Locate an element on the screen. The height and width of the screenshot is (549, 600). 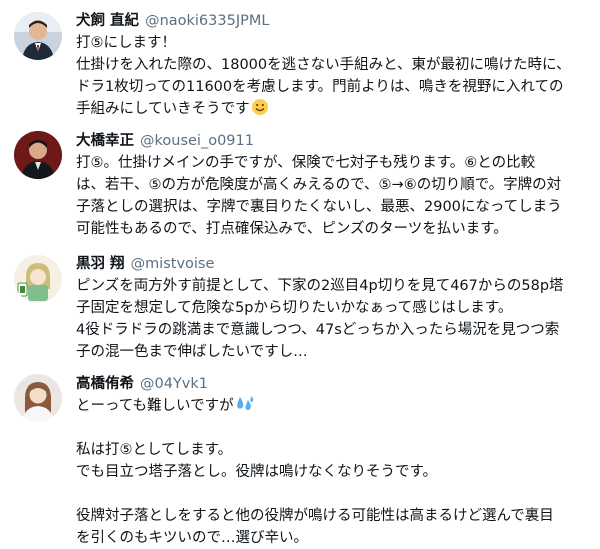
post-line: ピンズを両方外す前提として、下家の2巡目4p切りを見て467からの58p塔 is located at coordinates (320, 286).